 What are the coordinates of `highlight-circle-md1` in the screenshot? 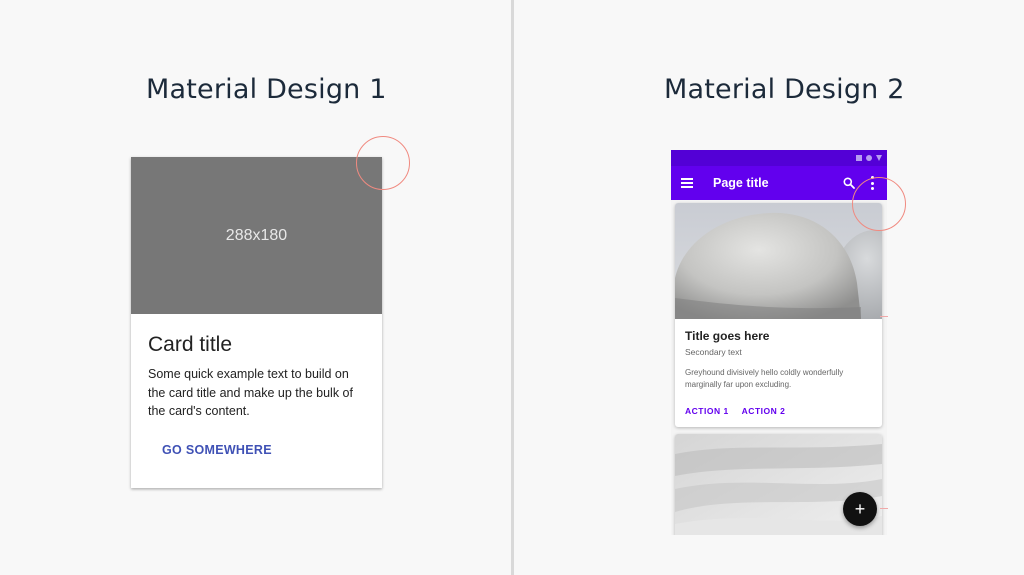 It's located at (383, 163).